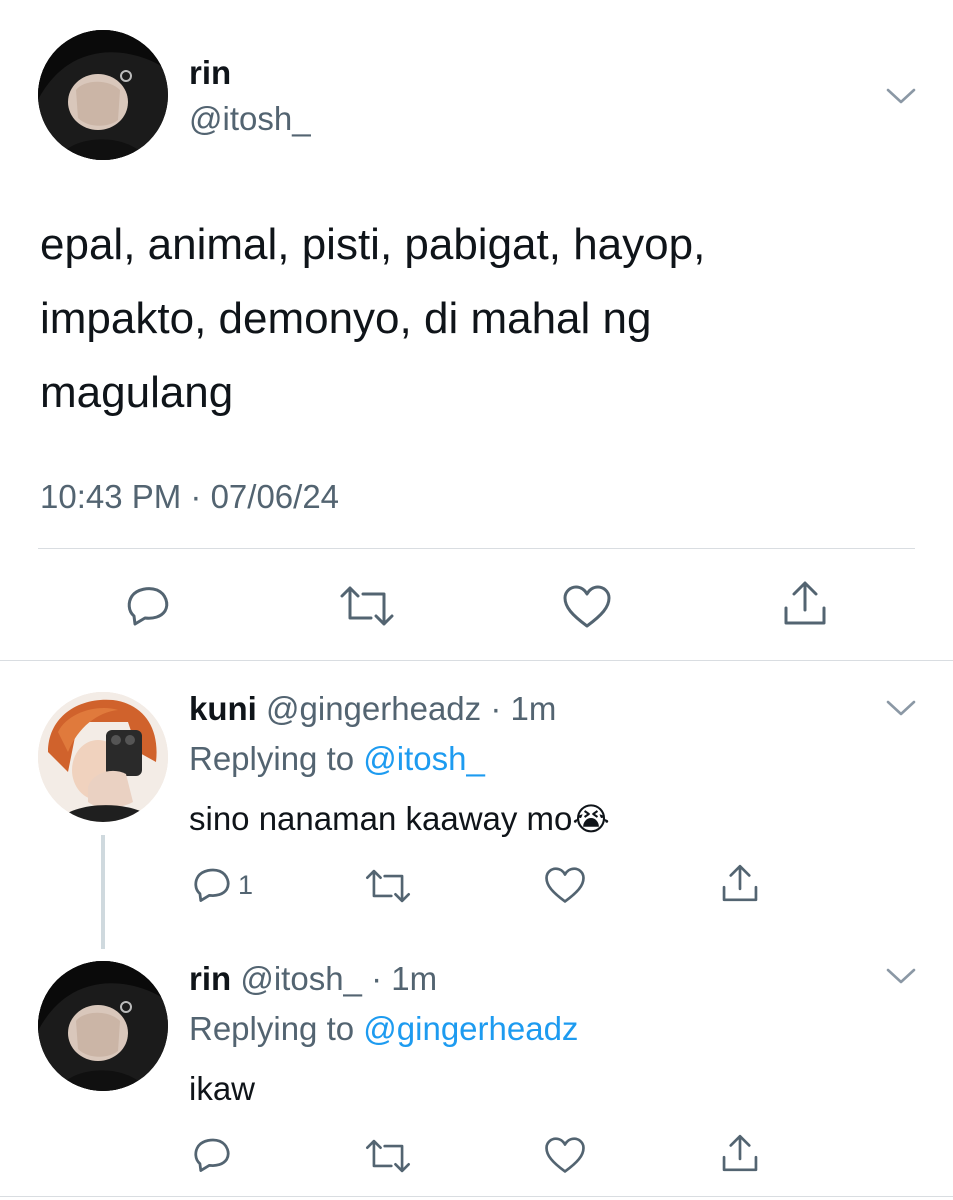 The image size is (953, 1200). Describe the element at coordinates (137, 392) in the screenshot. I see `tweet-text-line: magulang` at that location.